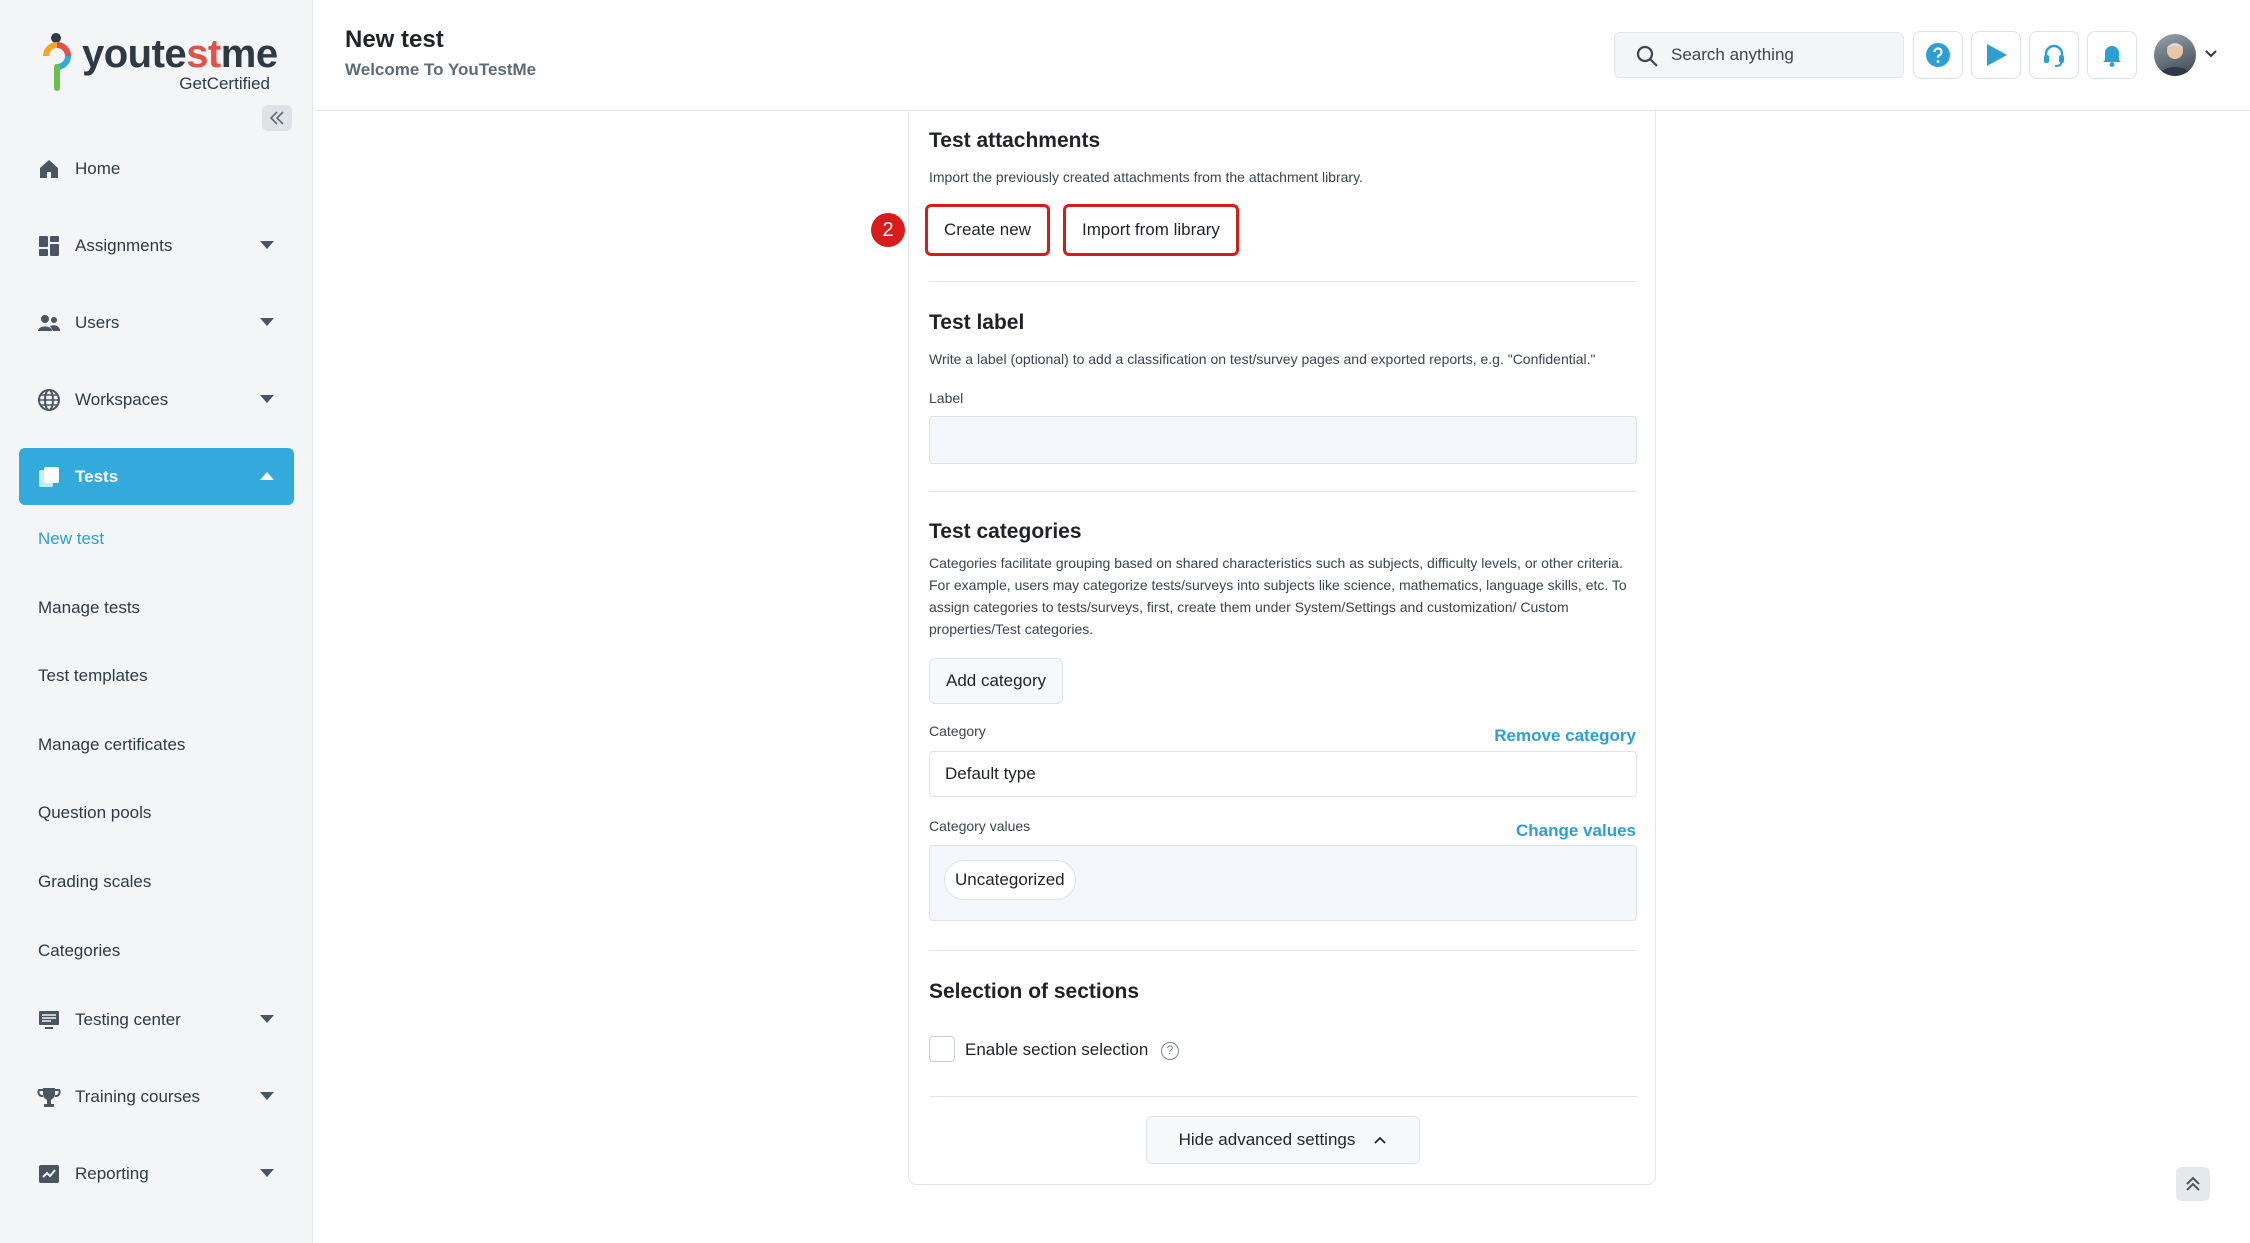 This screenshot has width=2250, height=1243. What do you see at coordinates (1283, 774) in the screenshot?
I see `category-select: Default type` at bounding box center [1283, 774].